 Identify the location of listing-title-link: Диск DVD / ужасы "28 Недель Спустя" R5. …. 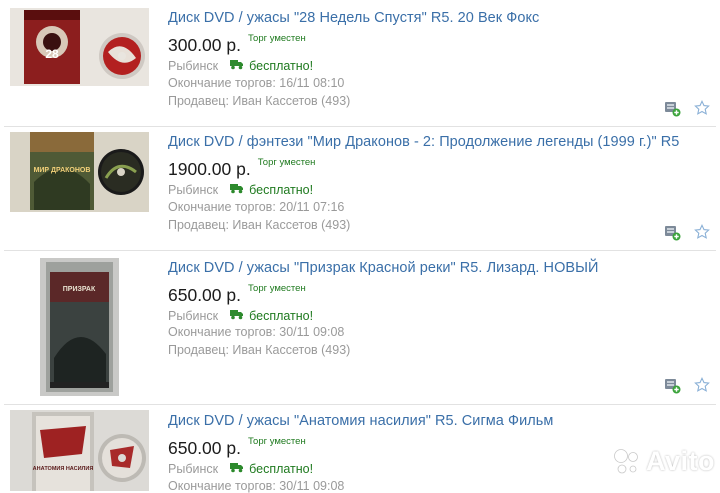
(353, 18).